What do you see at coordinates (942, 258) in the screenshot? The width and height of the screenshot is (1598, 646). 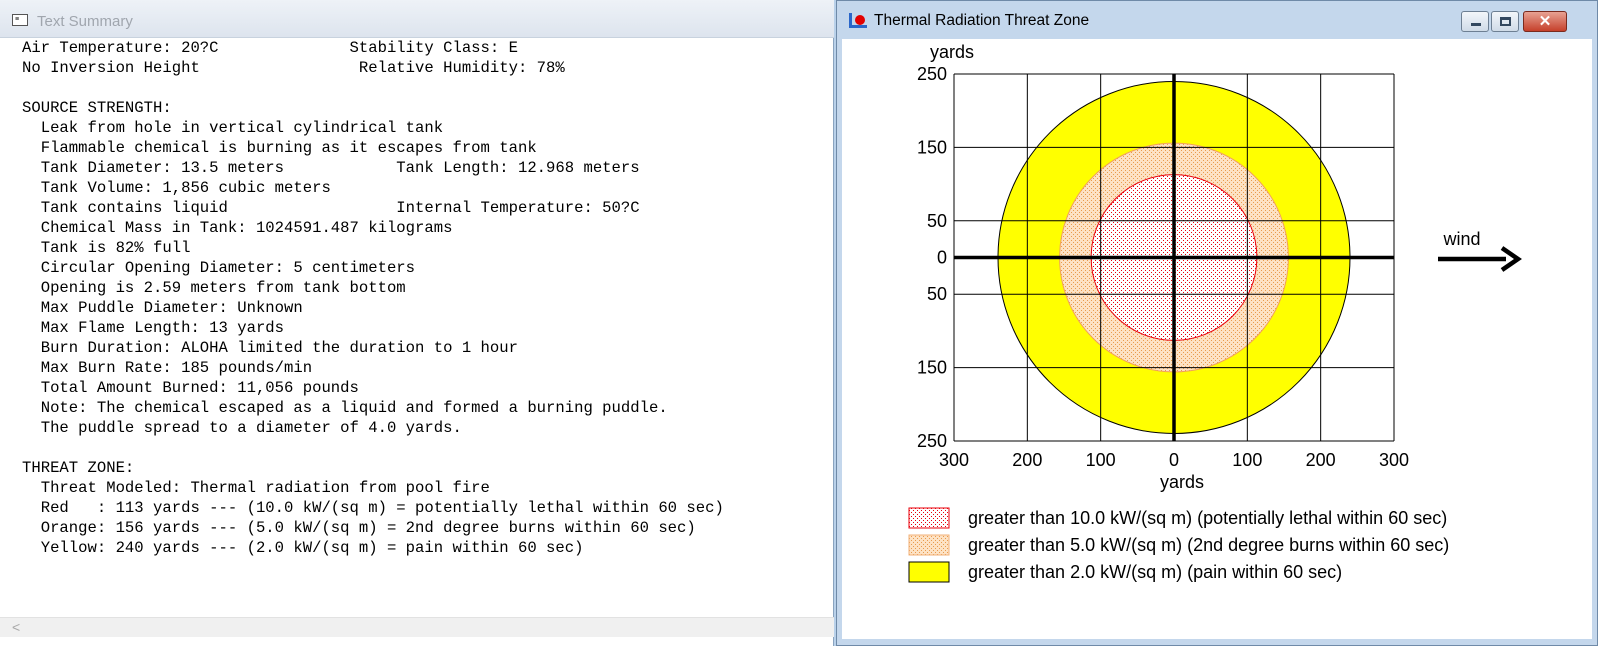 I see `y-tick-label: 0` at bounding box center [942, 258].